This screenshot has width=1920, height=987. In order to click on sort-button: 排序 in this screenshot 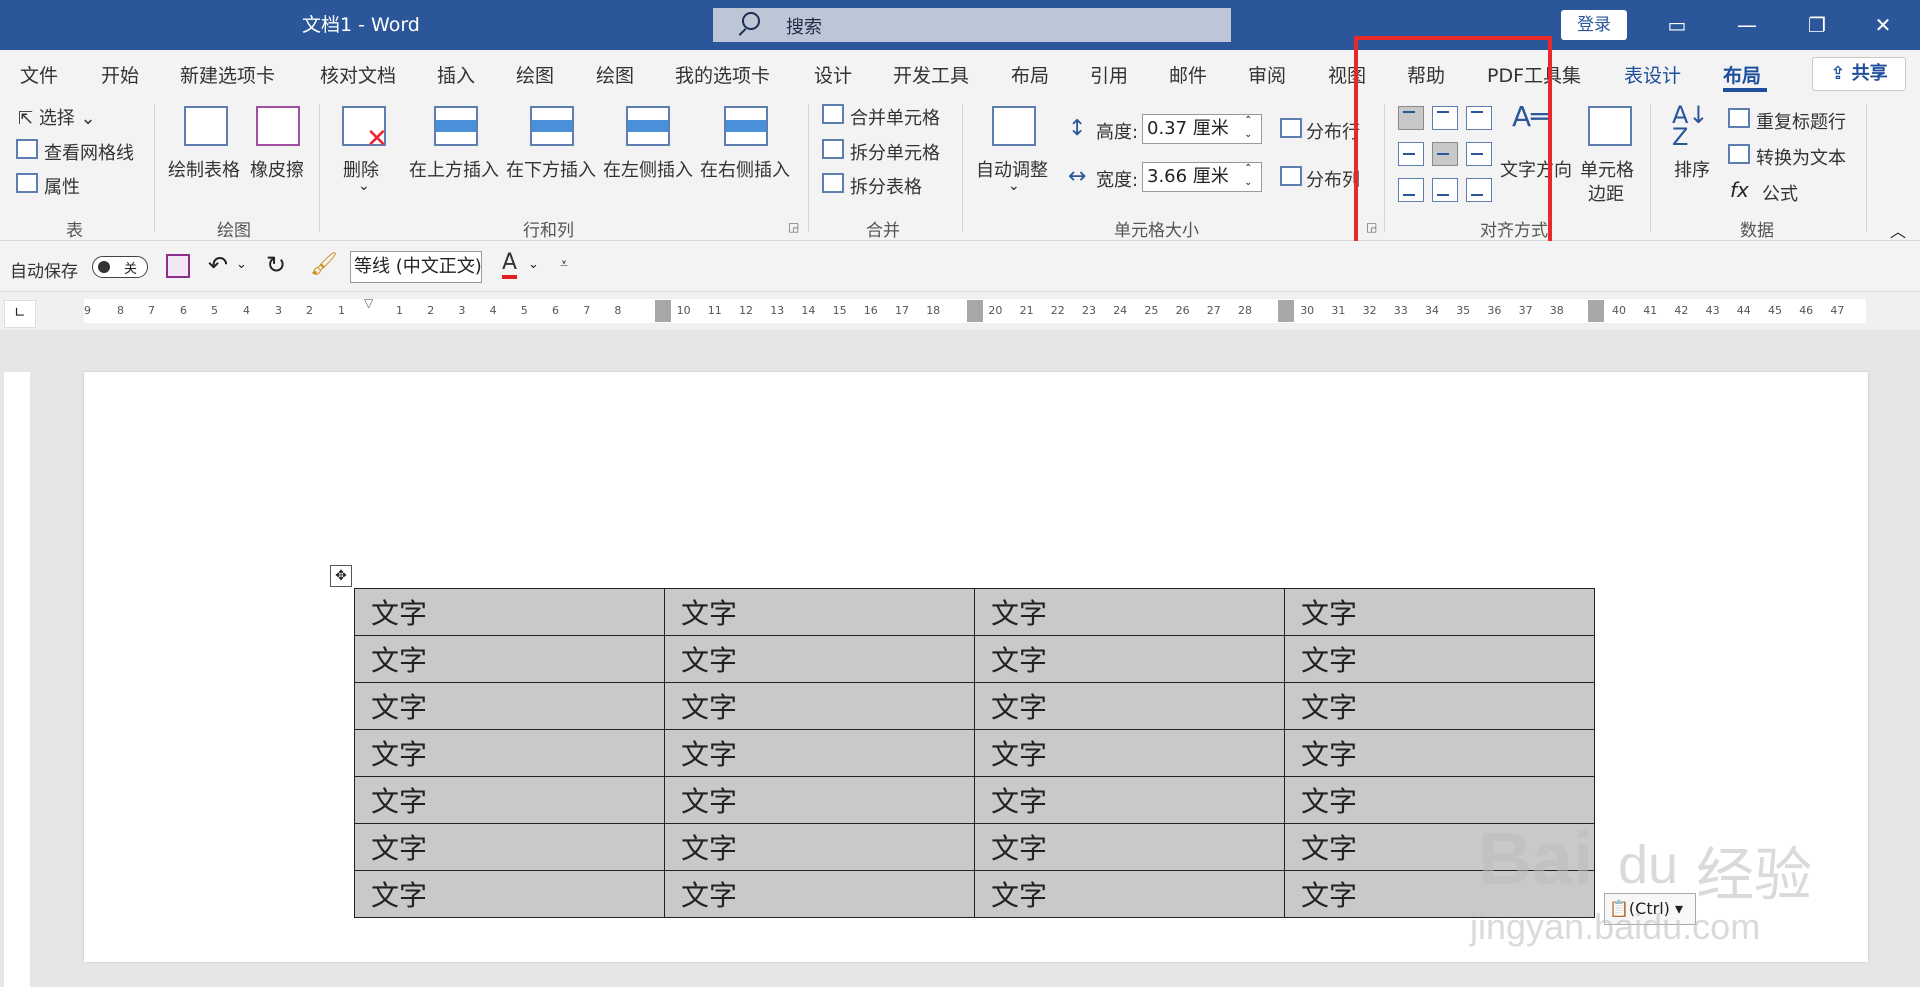, I will do `click(1692, 169)`.